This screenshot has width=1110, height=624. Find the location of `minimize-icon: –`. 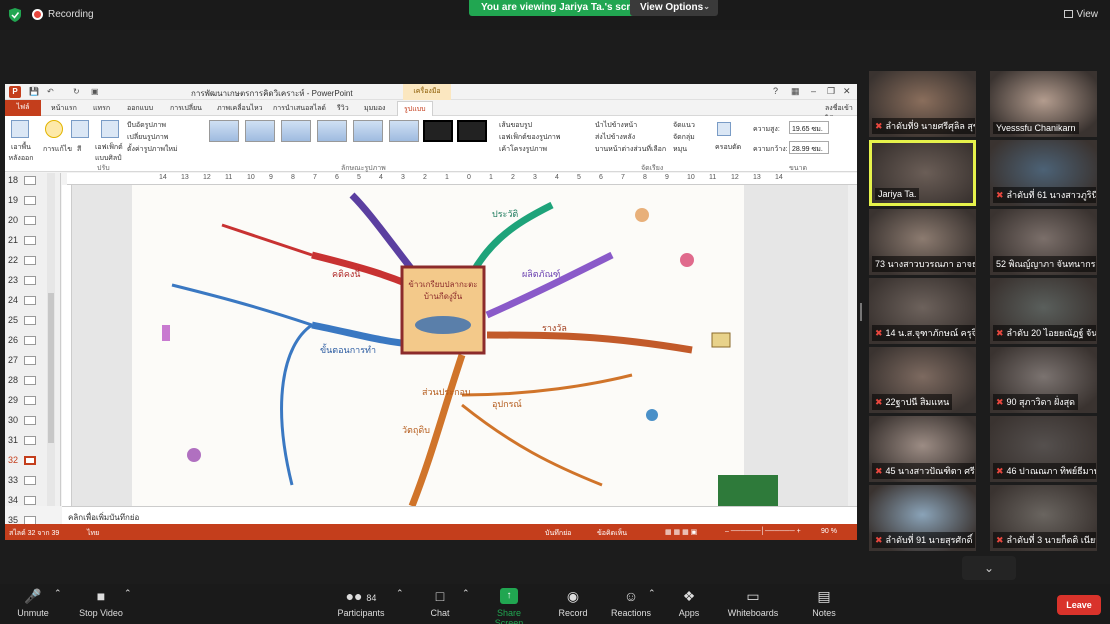

minimize-icon: – is located at coordinates (813, 91).